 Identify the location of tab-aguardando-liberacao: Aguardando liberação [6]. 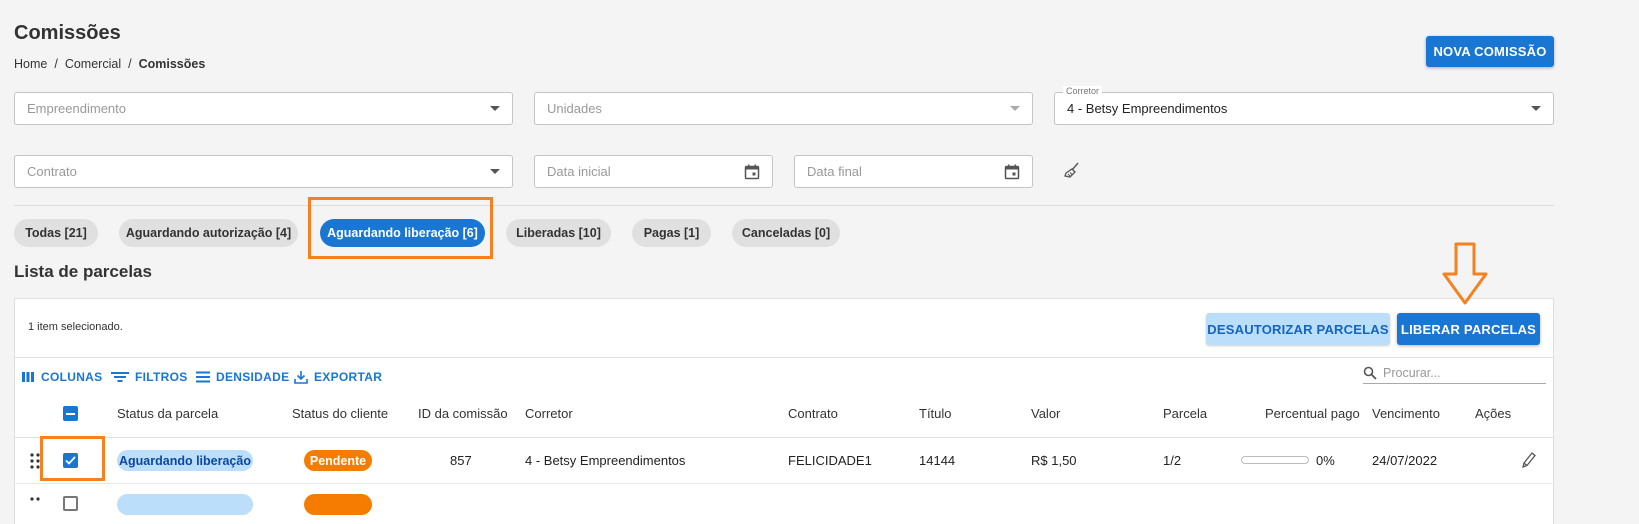
(402, 233).